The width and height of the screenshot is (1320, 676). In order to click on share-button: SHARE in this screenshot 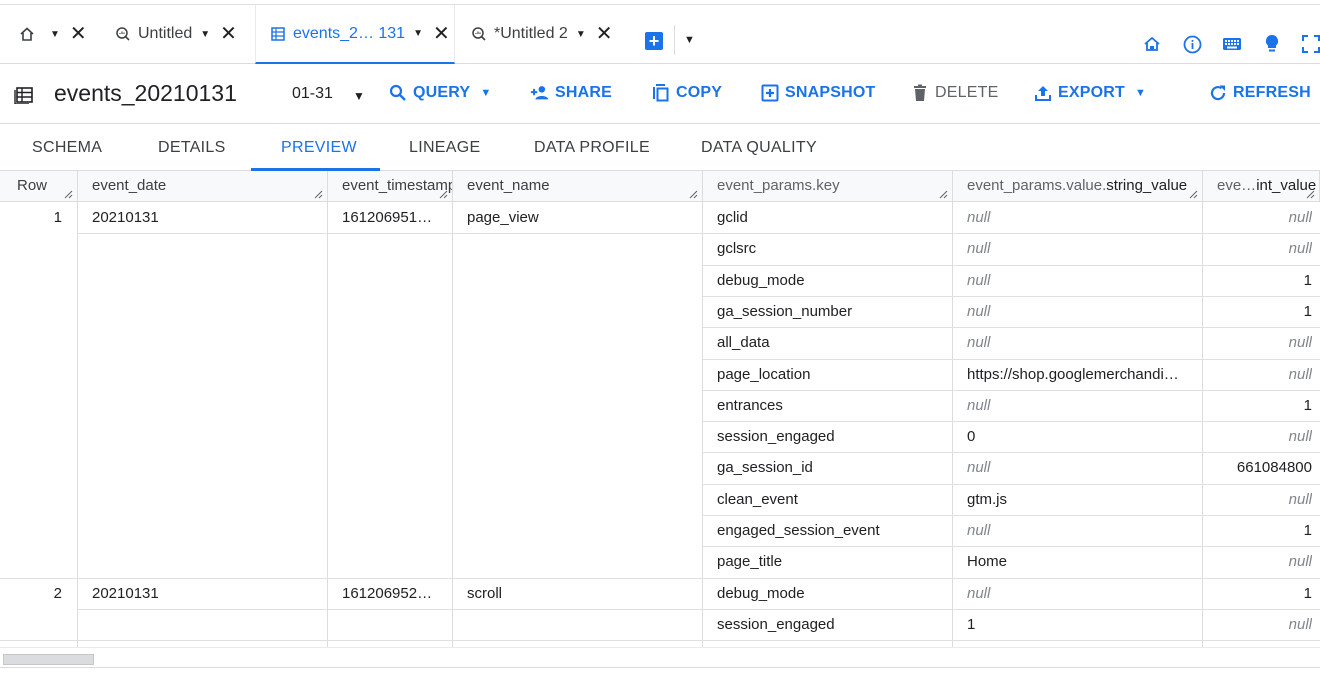, I will do `click(571, 93)`.